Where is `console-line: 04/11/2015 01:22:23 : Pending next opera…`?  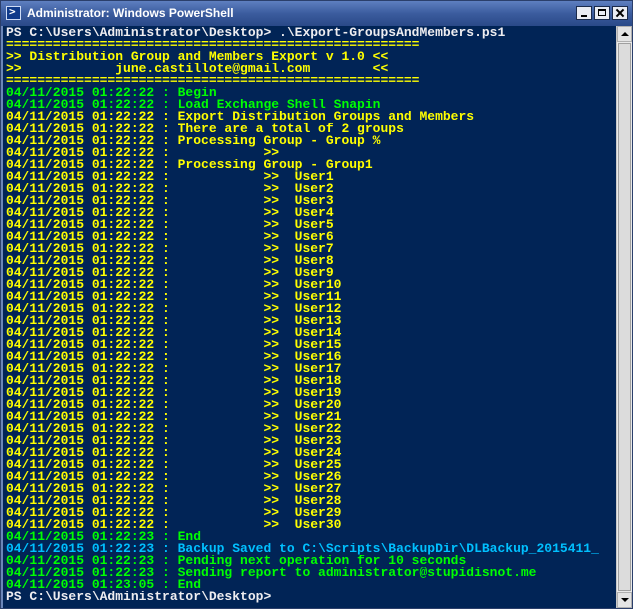 console-line: 04/11/2015 01:22:23 : Pending next opera… is located at coordinates (236, 561).